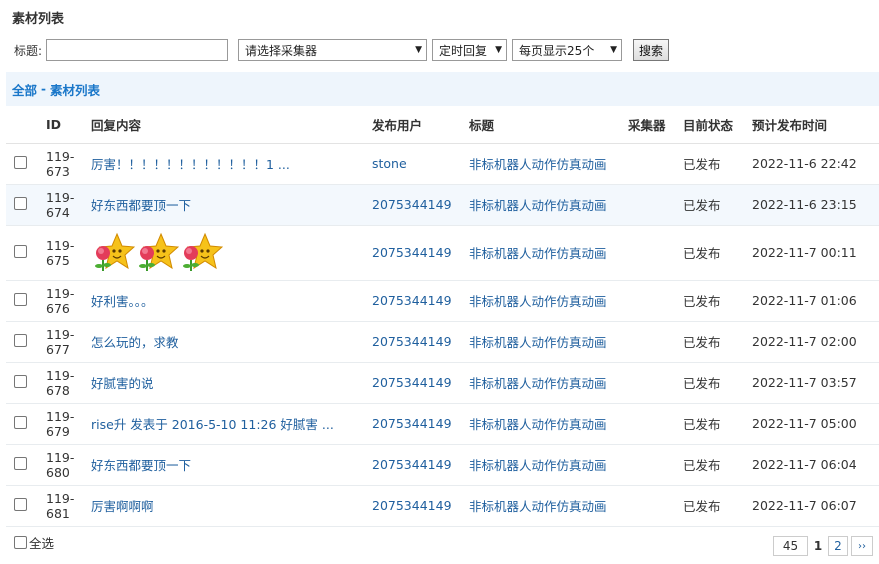  Describe the element at coordinates (651, 50) in the screenshot. I see `search-button: 搜索` at that location.